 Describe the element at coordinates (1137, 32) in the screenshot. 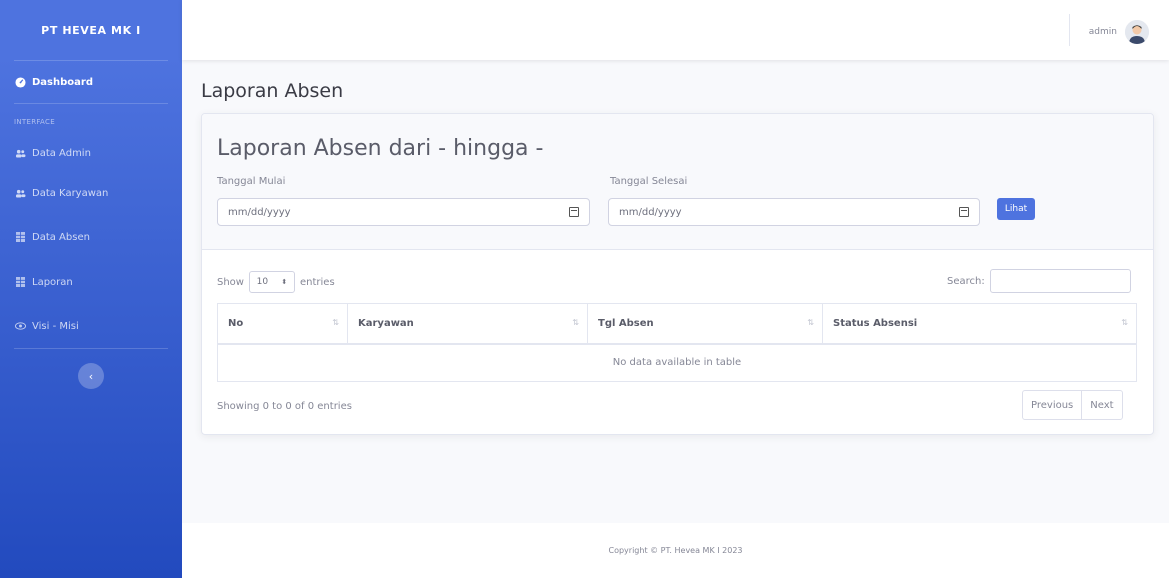

I see `avatar` at that location.